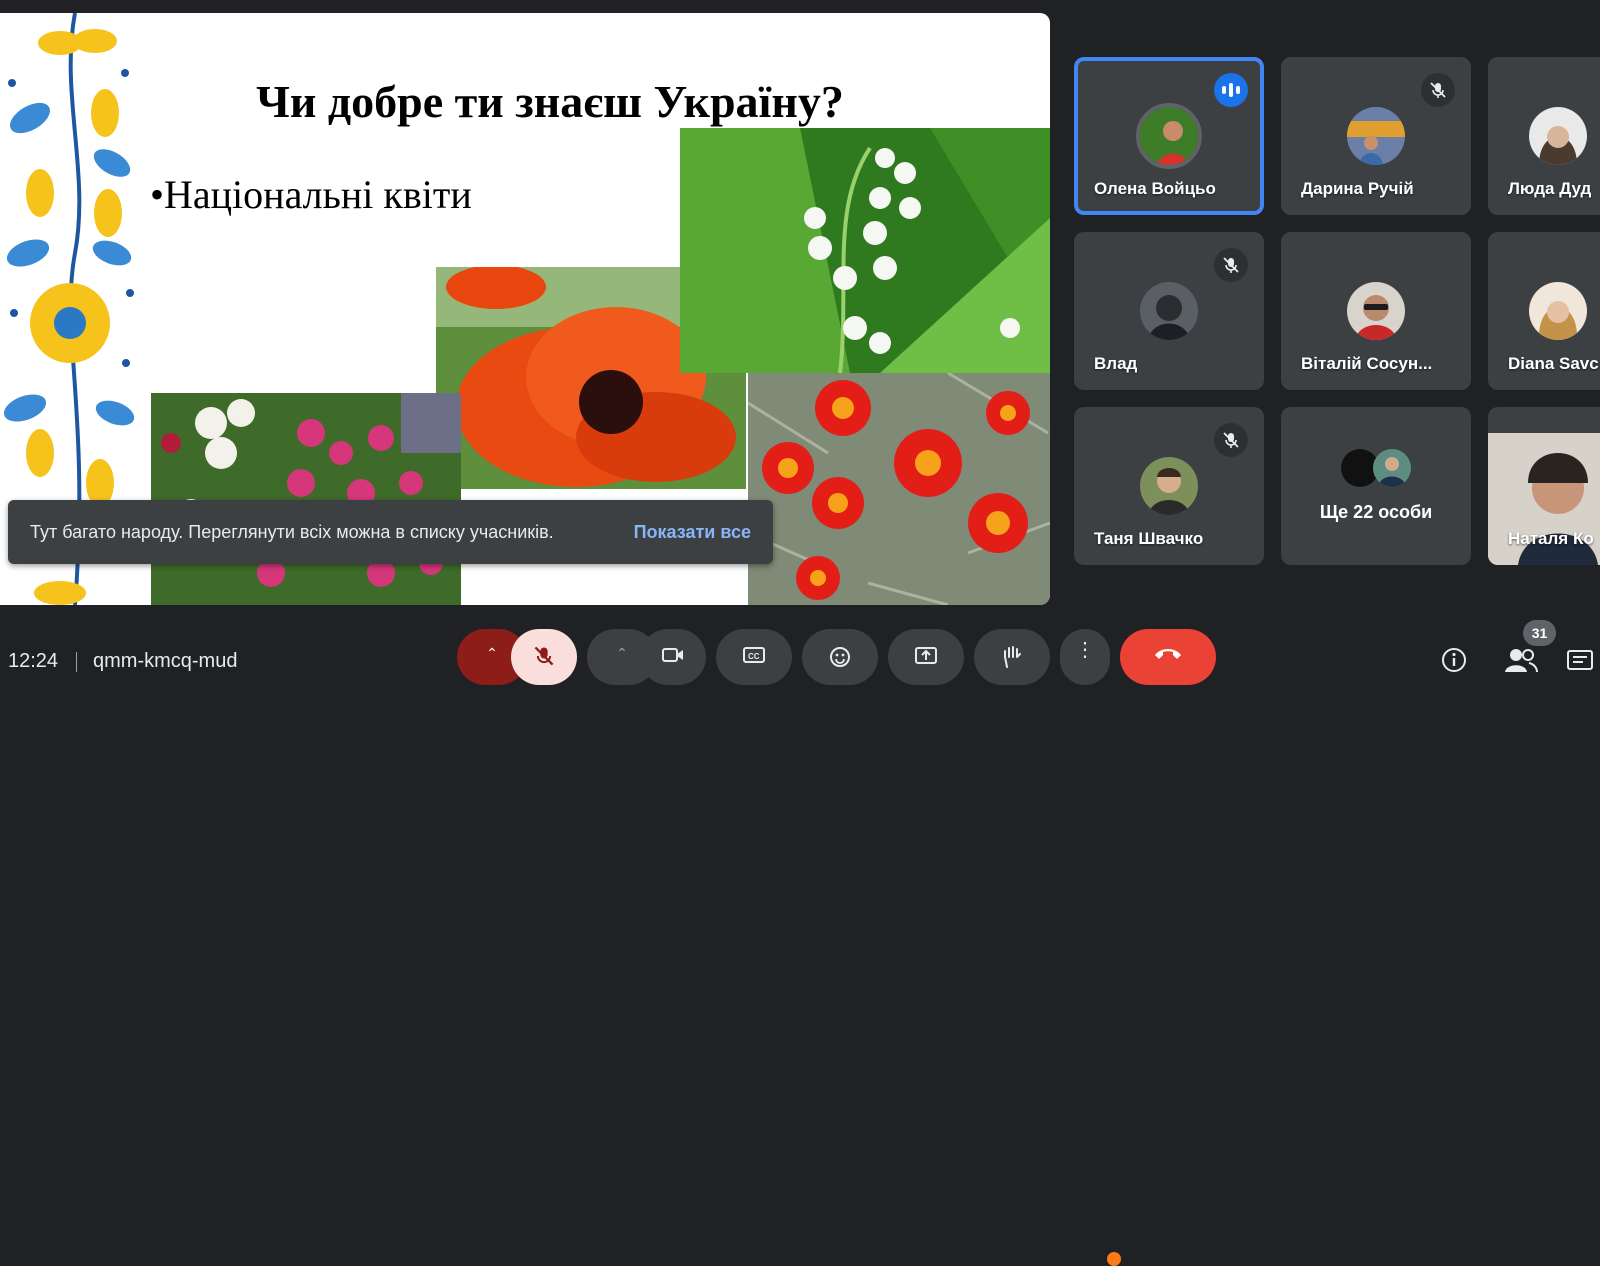  Describe the element at coordinates (1114, 1259) in the screenshot. I see `notification-dot` at that location.